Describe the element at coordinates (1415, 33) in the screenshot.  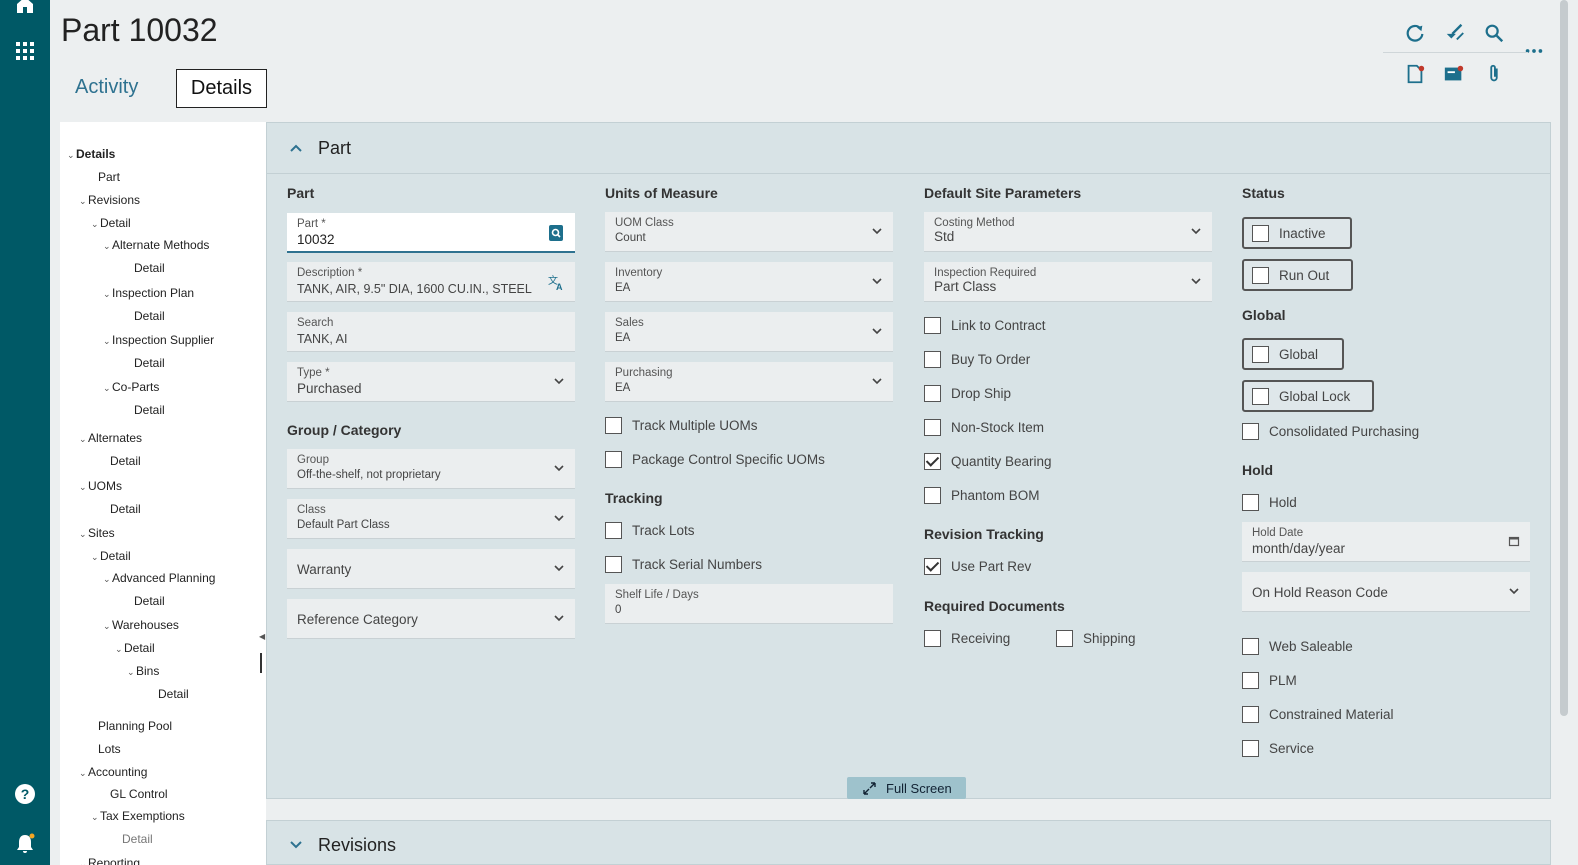
I see `refresh-icon` at that location.